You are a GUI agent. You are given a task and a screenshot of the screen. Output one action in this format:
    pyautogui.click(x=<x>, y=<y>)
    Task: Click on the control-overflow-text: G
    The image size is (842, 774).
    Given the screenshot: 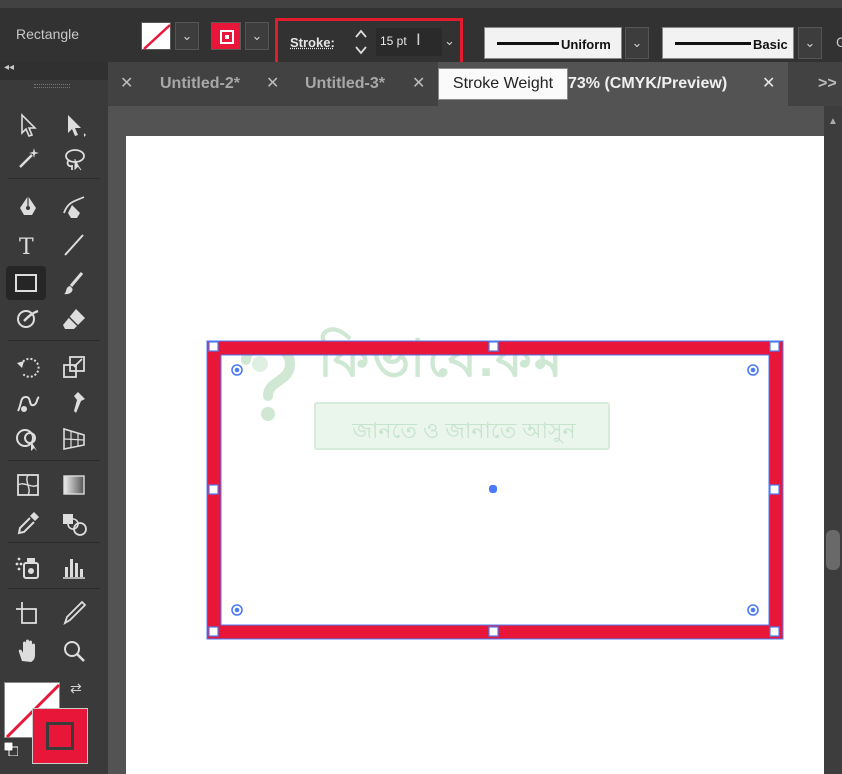 What is the action you would take?
    pyautogui.click(x=839, y=42)
    